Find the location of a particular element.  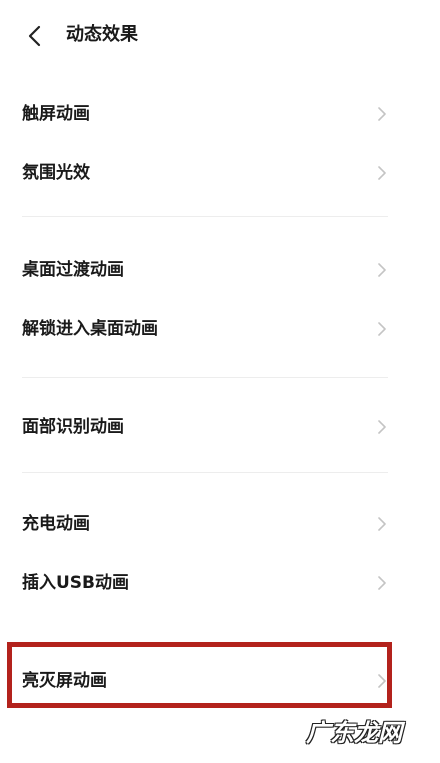

menu-item-desktop-transition: 桌面过渡动画 is located at coordinates (220, 270).